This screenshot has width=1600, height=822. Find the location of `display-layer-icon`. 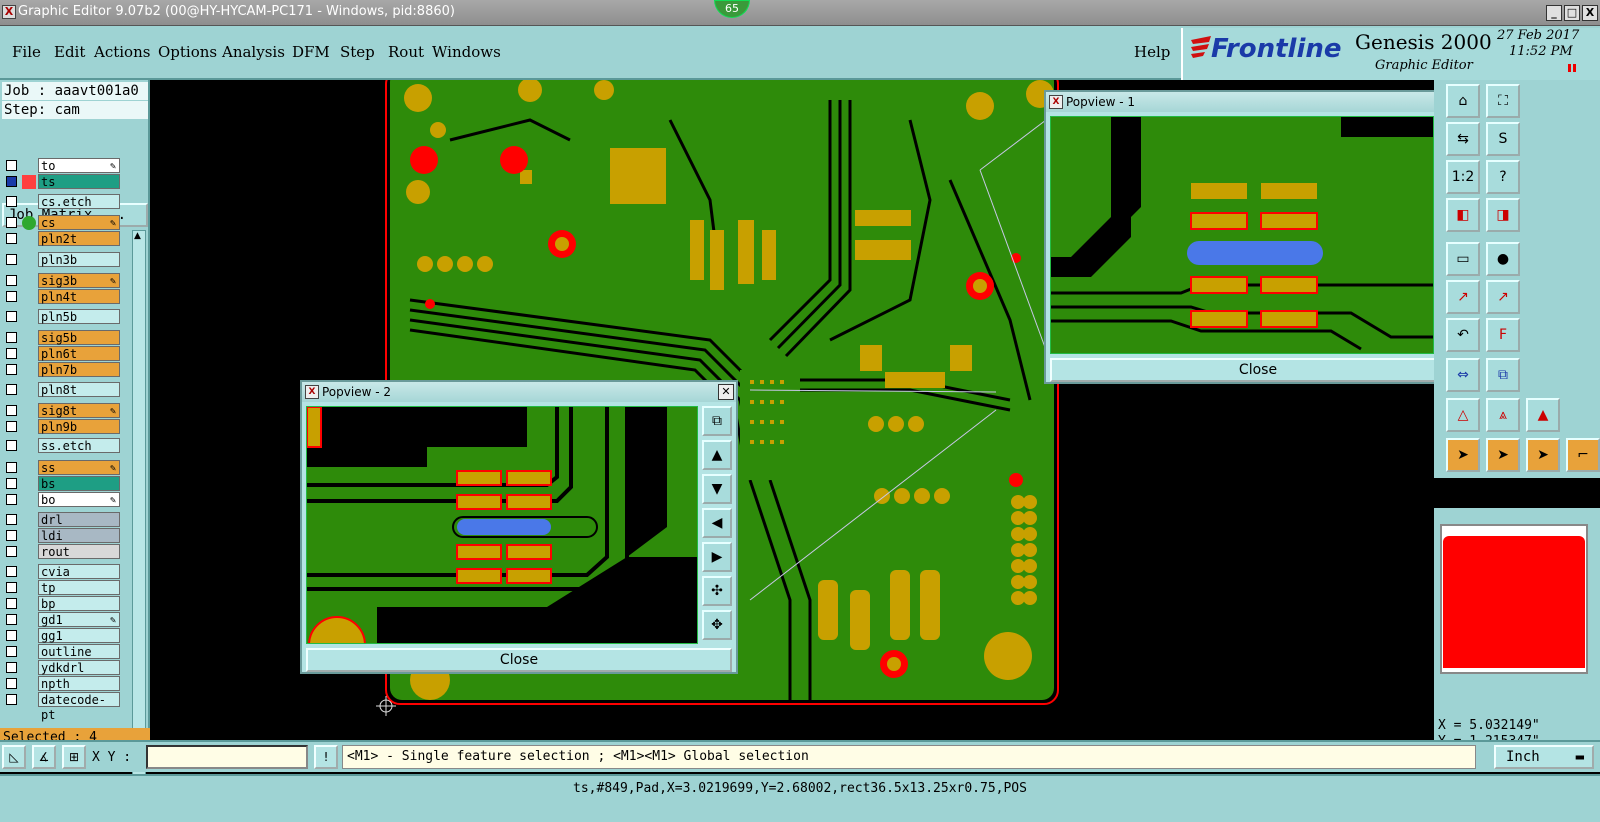

display-layer-icon is located at coordinates (29, 223).